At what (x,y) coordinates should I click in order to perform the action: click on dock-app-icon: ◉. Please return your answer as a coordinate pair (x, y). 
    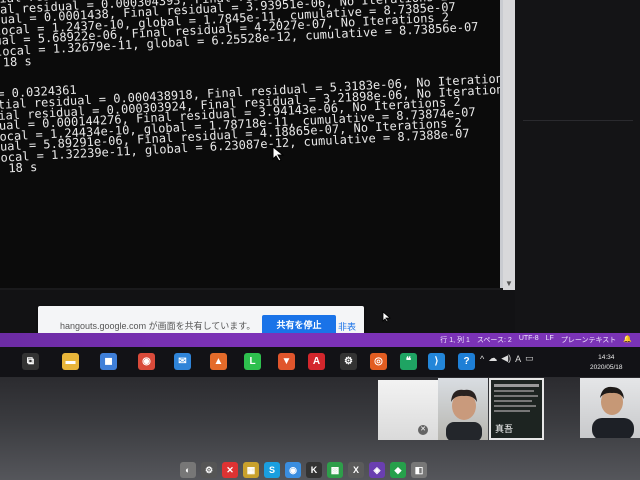
    Looking at the image, I should click on (293, 470).